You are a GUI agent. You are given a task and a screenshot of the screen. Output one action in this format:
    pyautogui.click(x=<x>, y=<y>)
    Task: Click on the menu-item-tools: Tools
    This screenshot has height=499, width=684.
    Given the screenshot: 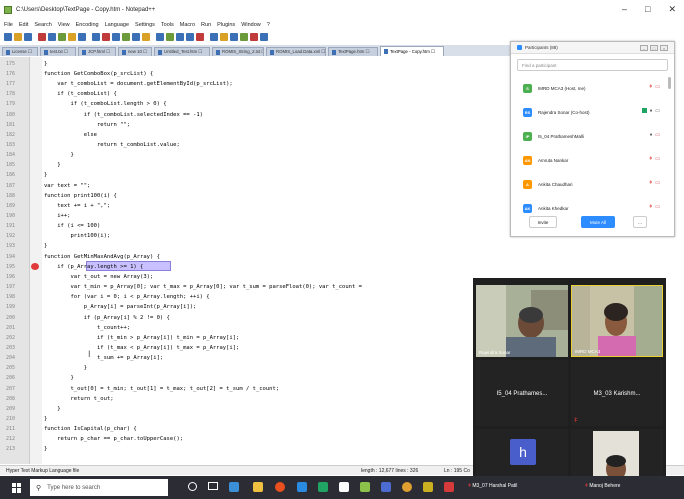 What is the action you would take?
    pyautogui.click(x=167, y=25)
    